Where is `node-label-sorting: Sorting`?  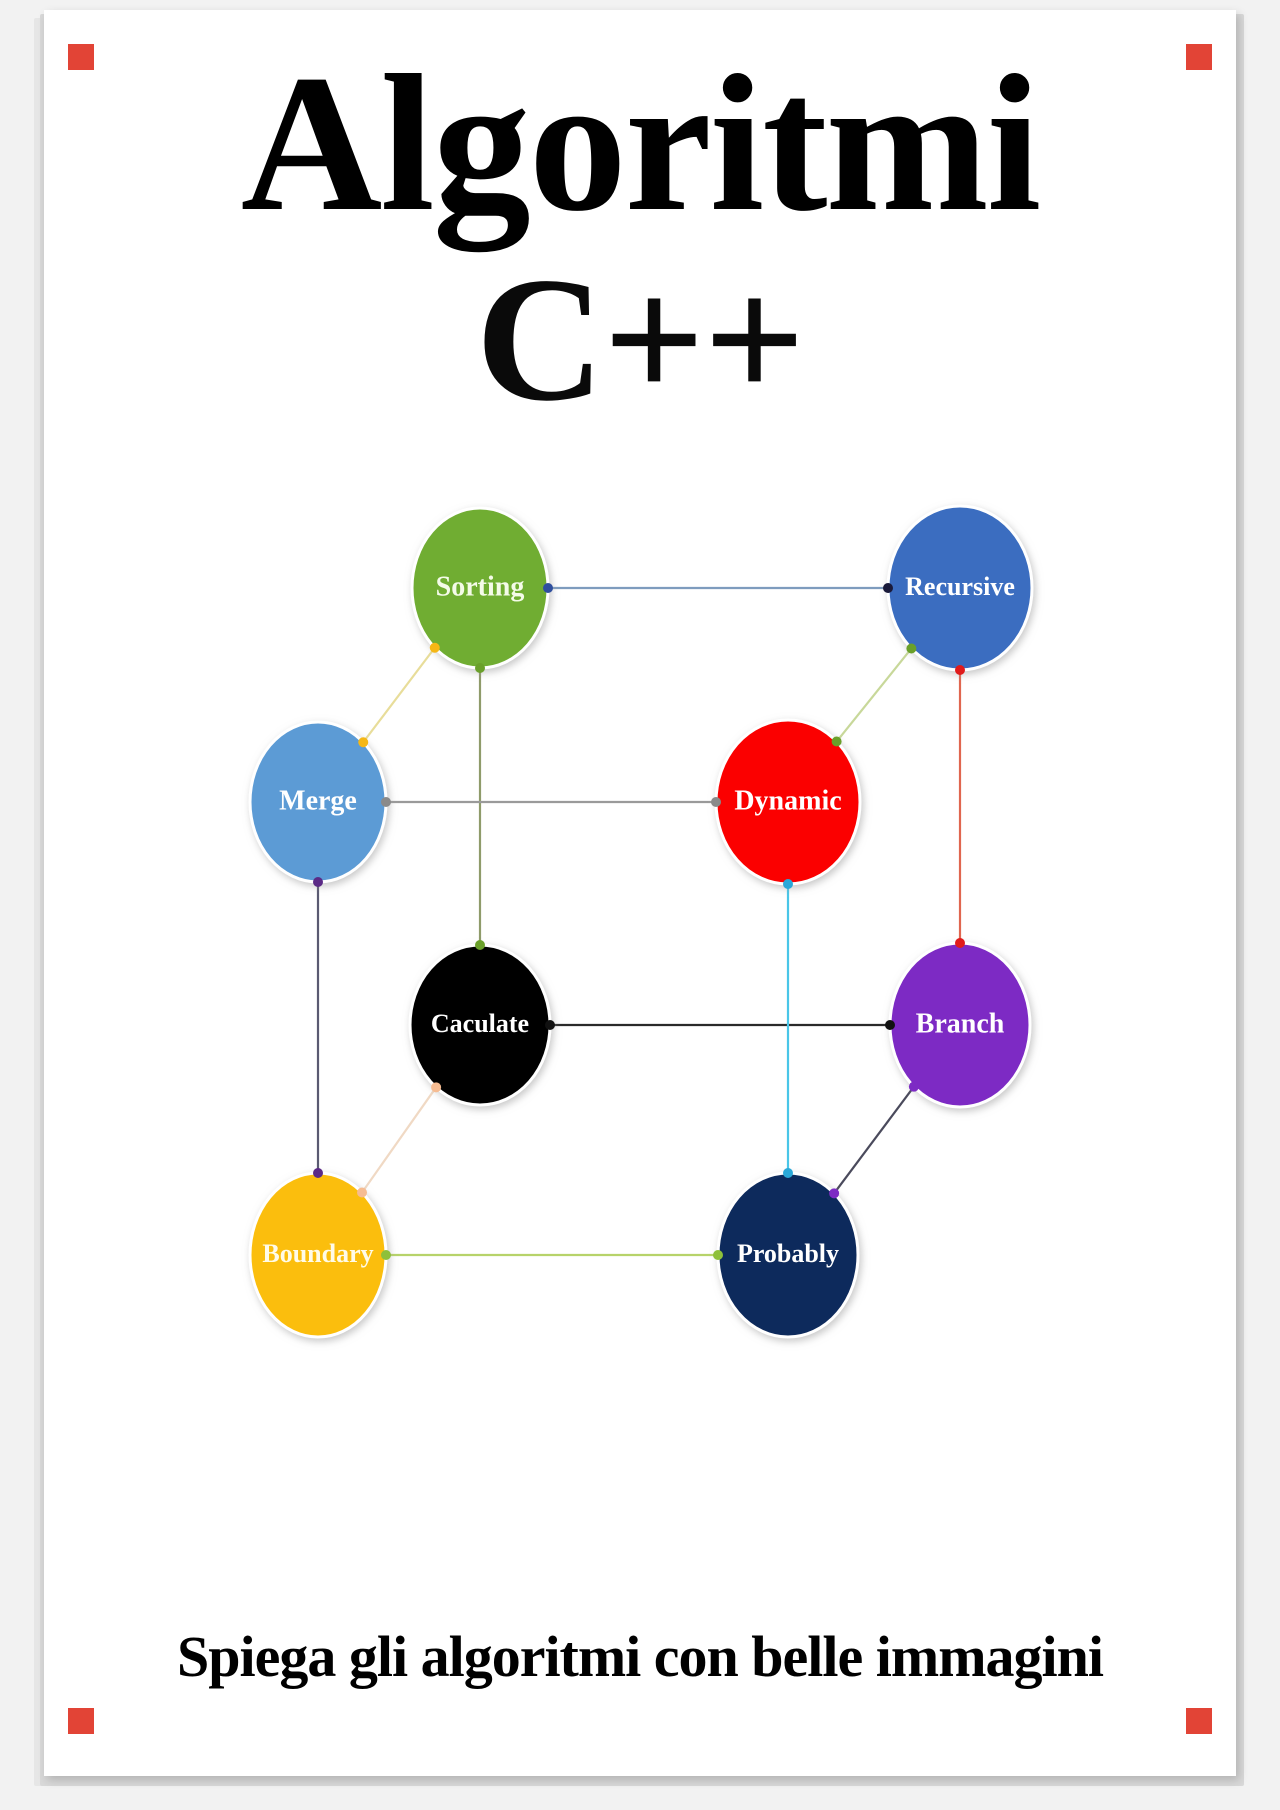
node-label-sorting: Sorting is located at coordinates (480, 586).